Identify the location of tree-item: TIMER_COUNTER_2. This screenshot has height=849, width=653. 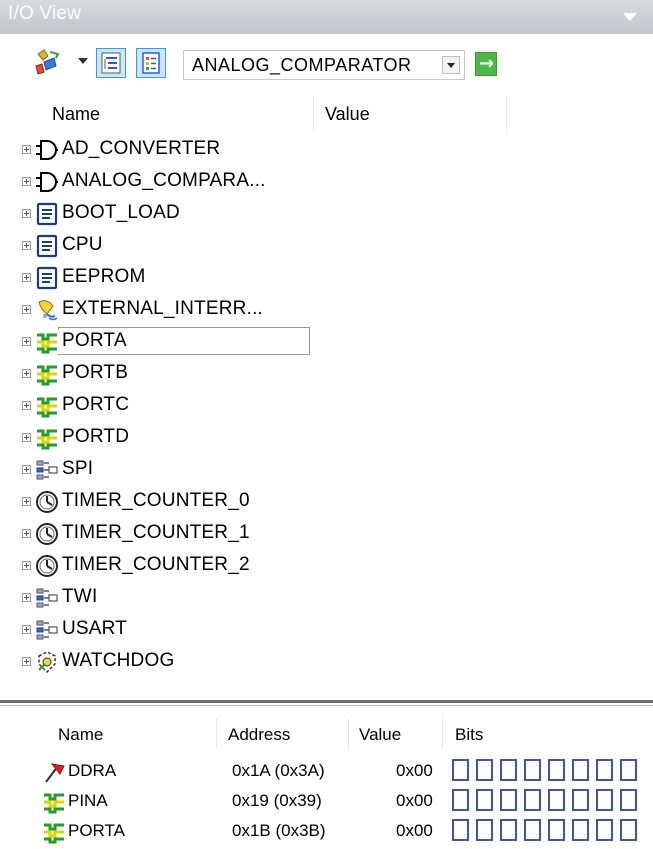
(160, 567).